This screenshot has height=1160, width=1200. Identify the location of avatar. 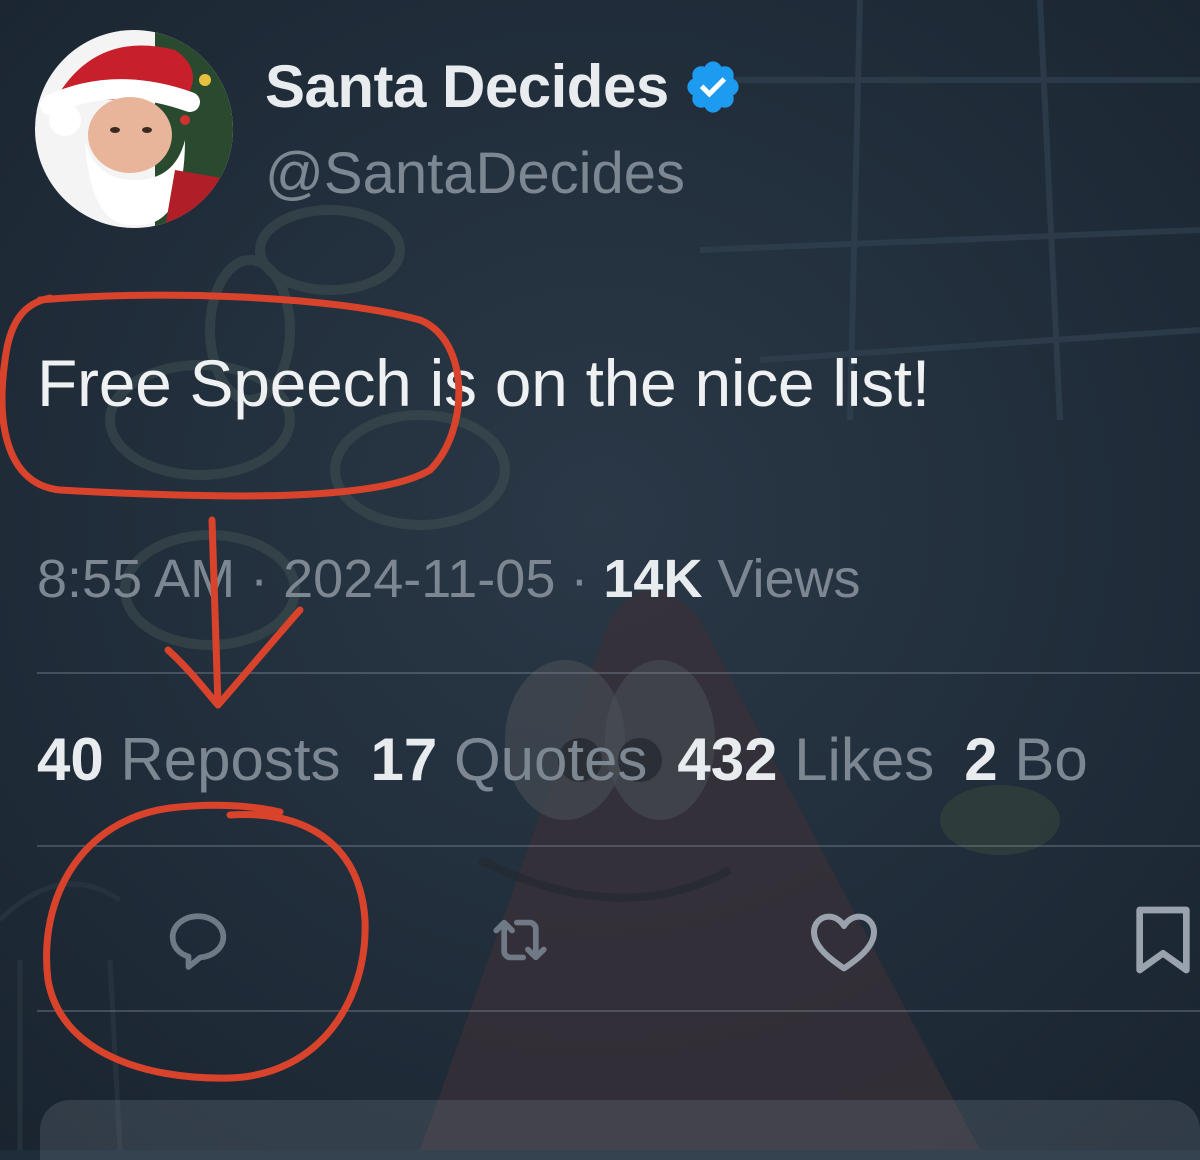
(134, 129).